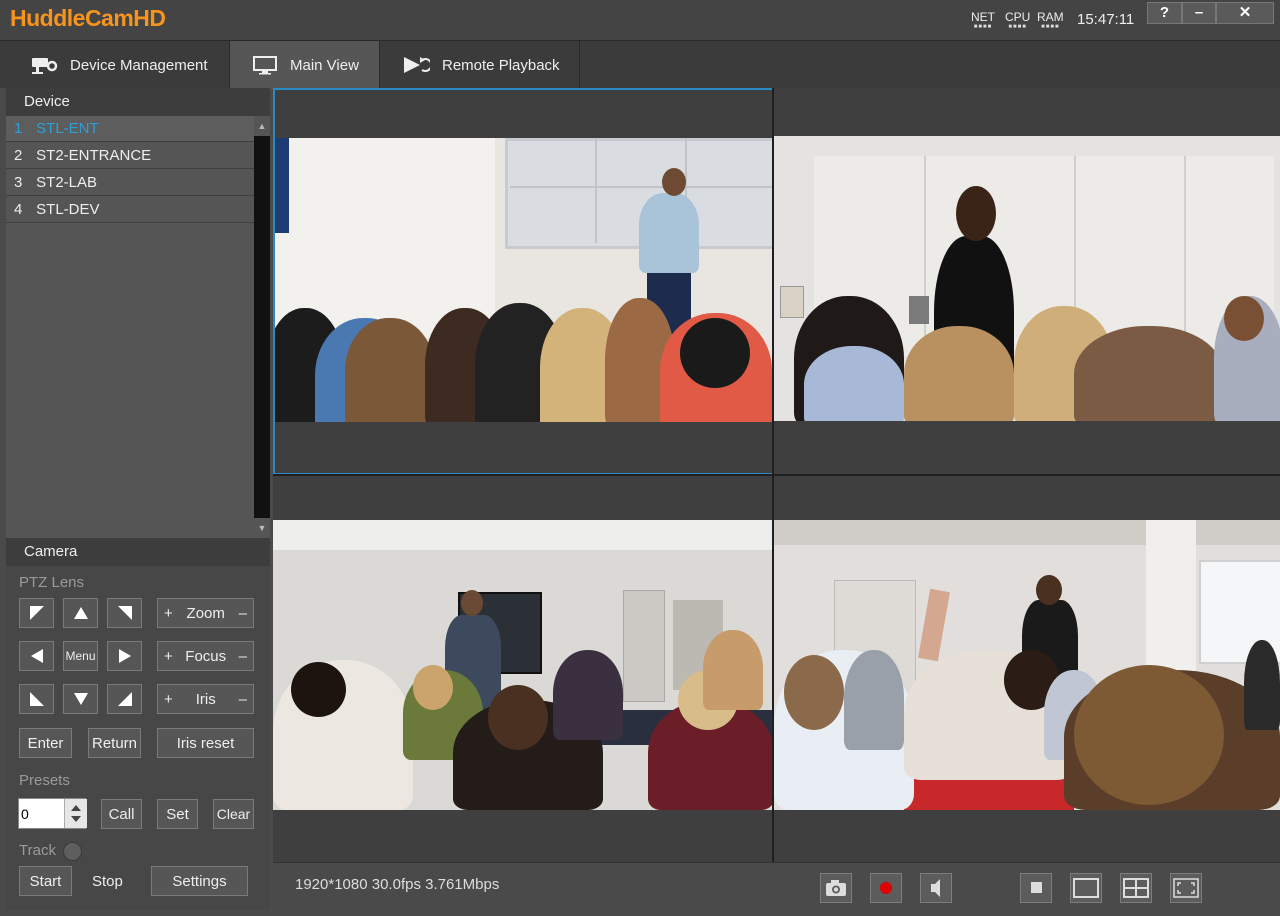 The image size is (1280, 916). What do you see at coordinates (18, 182) in the screenshot?
I see `device-item-number: 3` at bounding box center [18, 182].